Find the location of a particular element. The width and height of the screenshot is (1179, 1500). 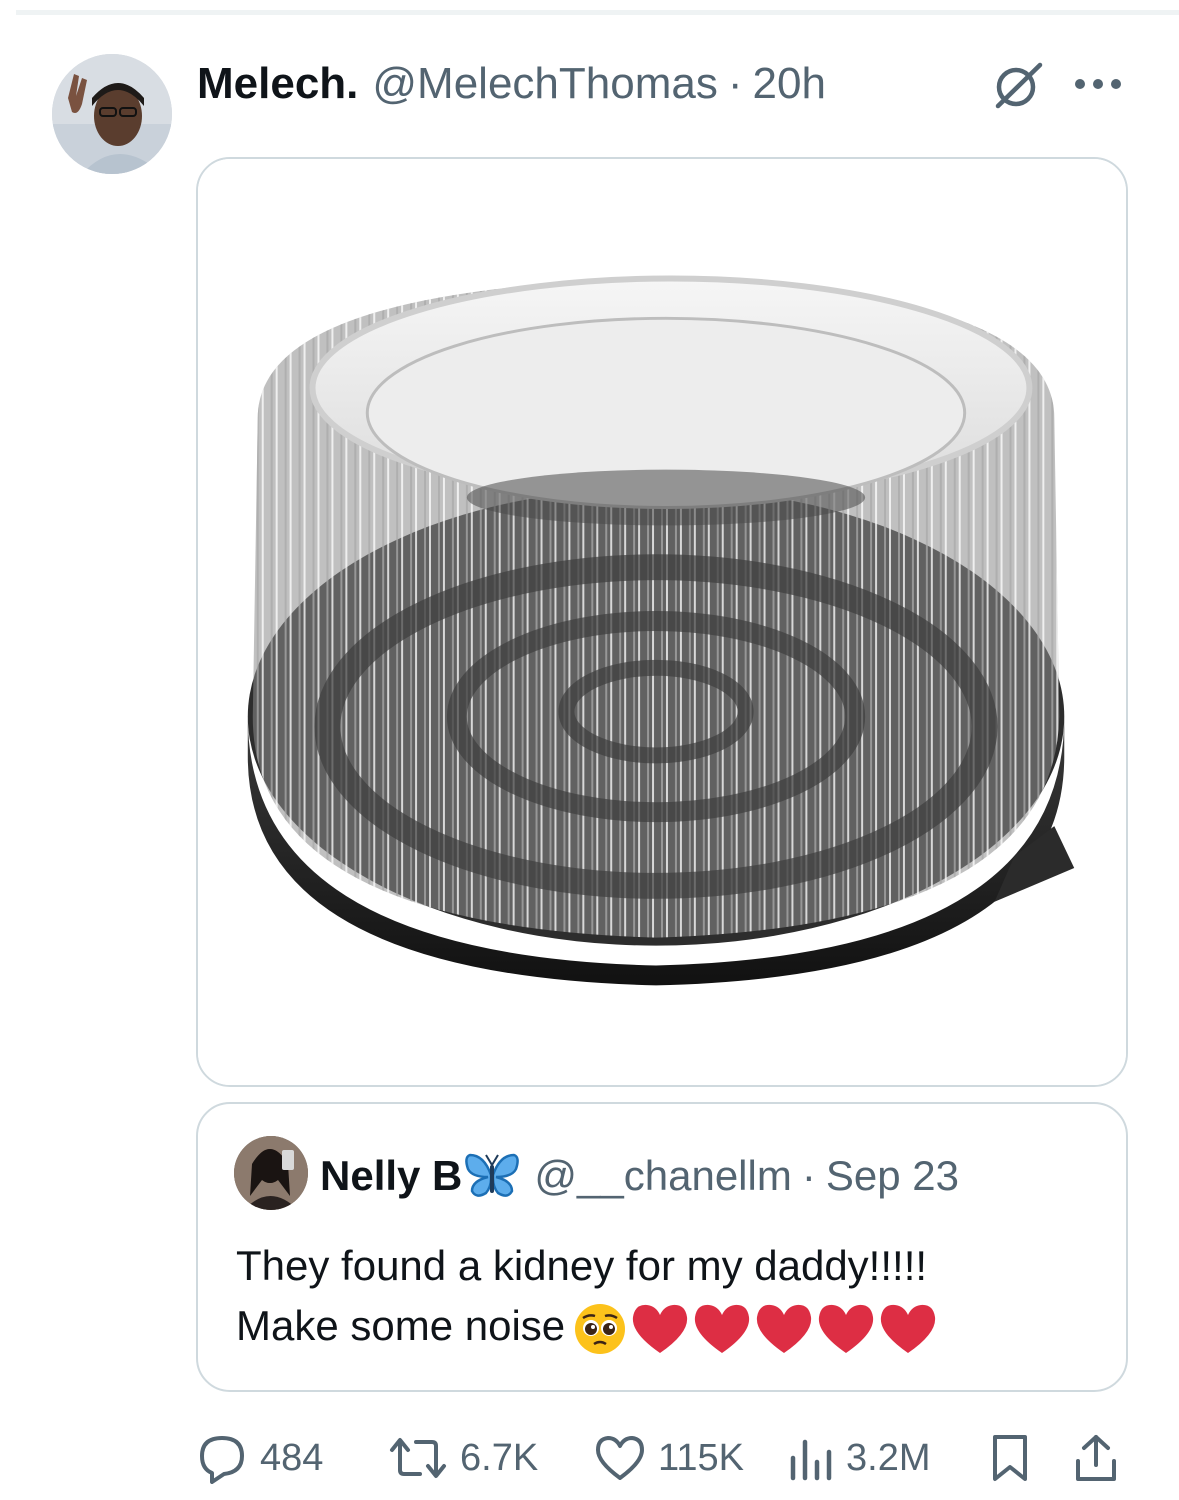

repost-count: 6.7K is located at coordinates (499, 1457).